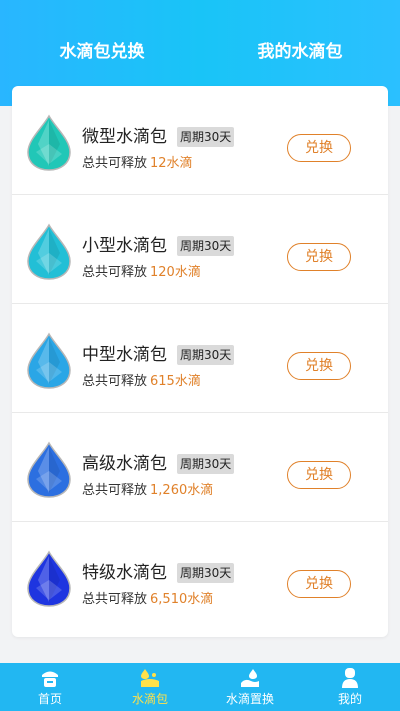 The image size is (400, 711). I want to click on package-name: 小型水滴包, so click(124, 246).